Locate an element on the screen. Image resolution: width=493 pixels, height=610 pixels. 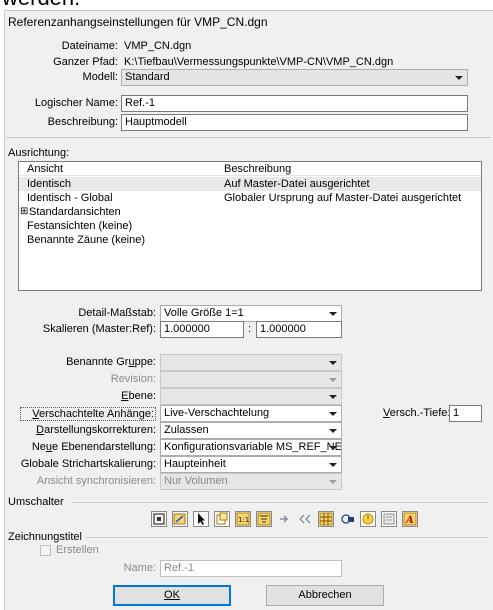
display-icon is located at coordinates (159, 519).